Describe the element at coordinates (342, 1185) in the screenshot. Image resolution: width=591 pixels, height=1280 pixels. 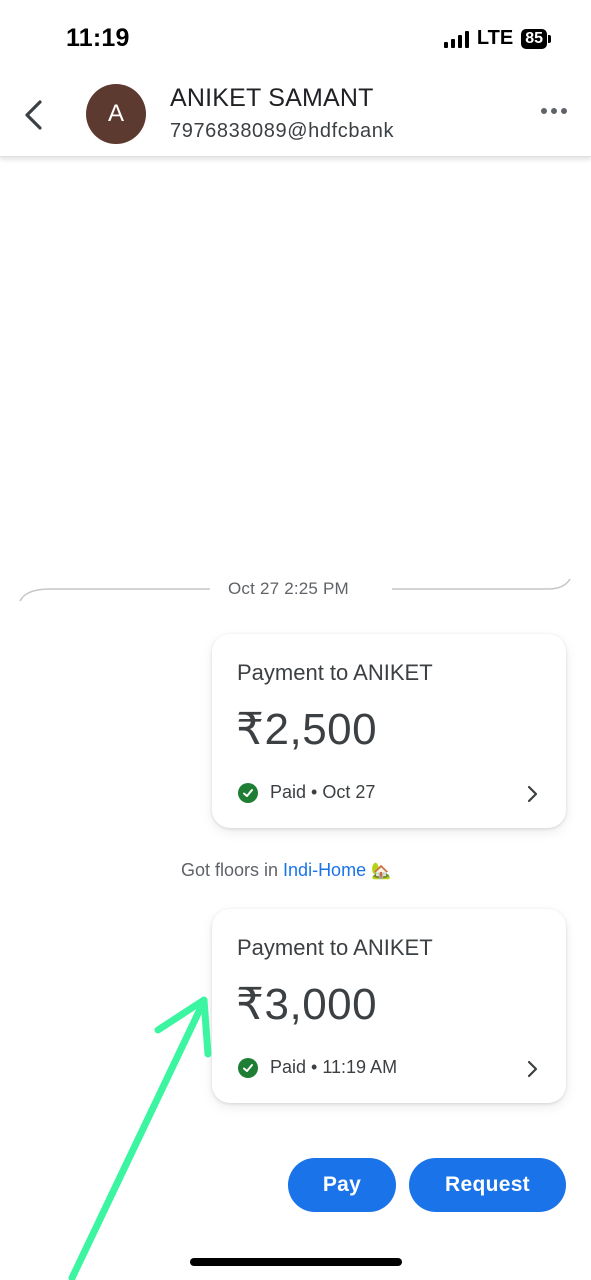
I see `pay-button: Pay` at that location.